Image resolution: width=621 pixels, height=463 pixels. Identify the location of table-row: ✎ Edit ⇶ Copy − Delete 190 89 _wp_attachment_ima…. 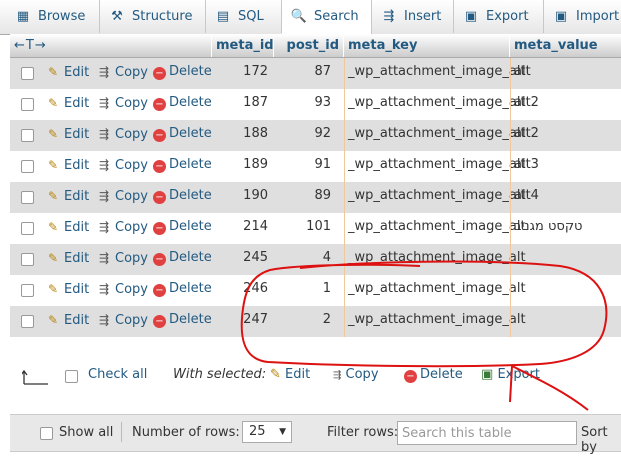
(315, 197).